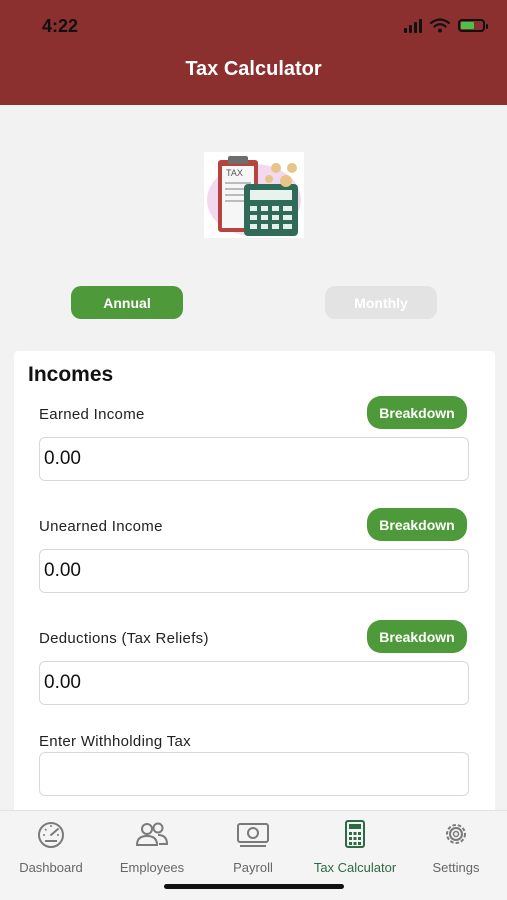  Describe the element at coordinates (473, 25) in the screenshot. I see `battery-icon` at that location.